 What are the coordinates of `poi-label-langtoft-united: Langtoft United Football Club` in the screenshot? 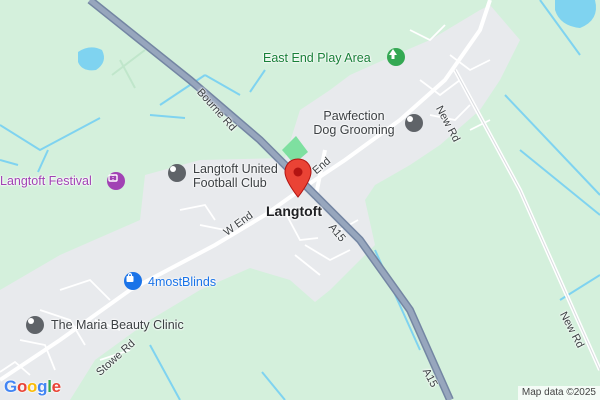 It's located at (235, 176).